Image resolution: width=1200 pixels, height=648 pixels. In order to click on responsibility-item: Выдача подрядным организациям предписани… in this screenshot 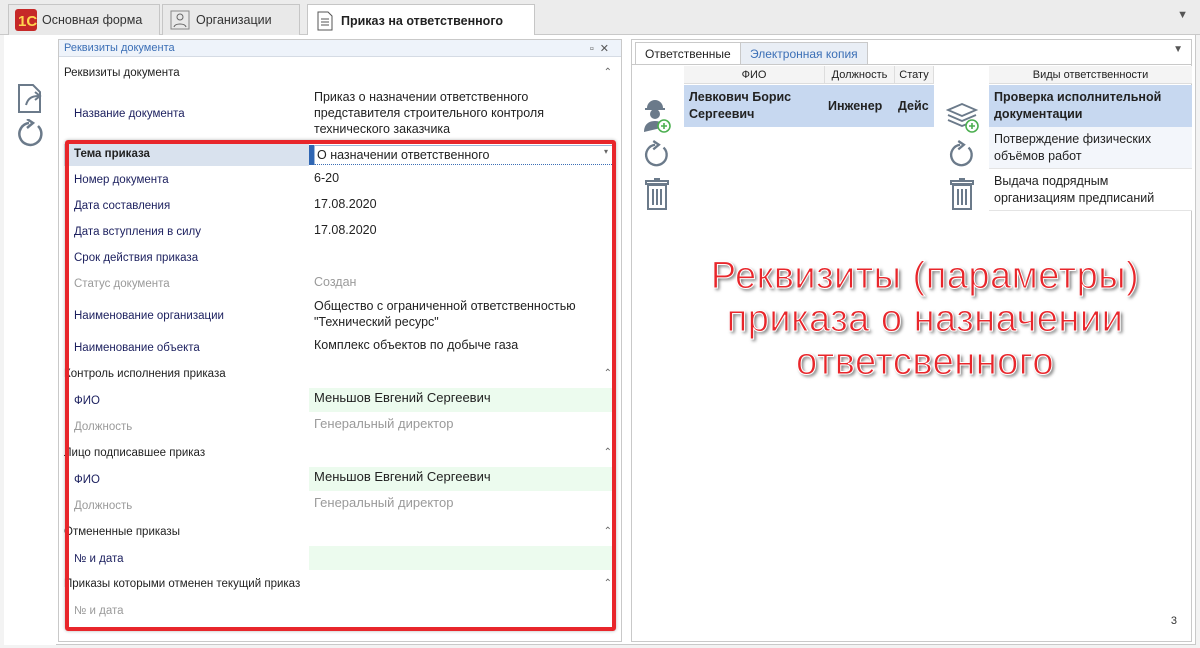, I will do `click(1074, 190)`.